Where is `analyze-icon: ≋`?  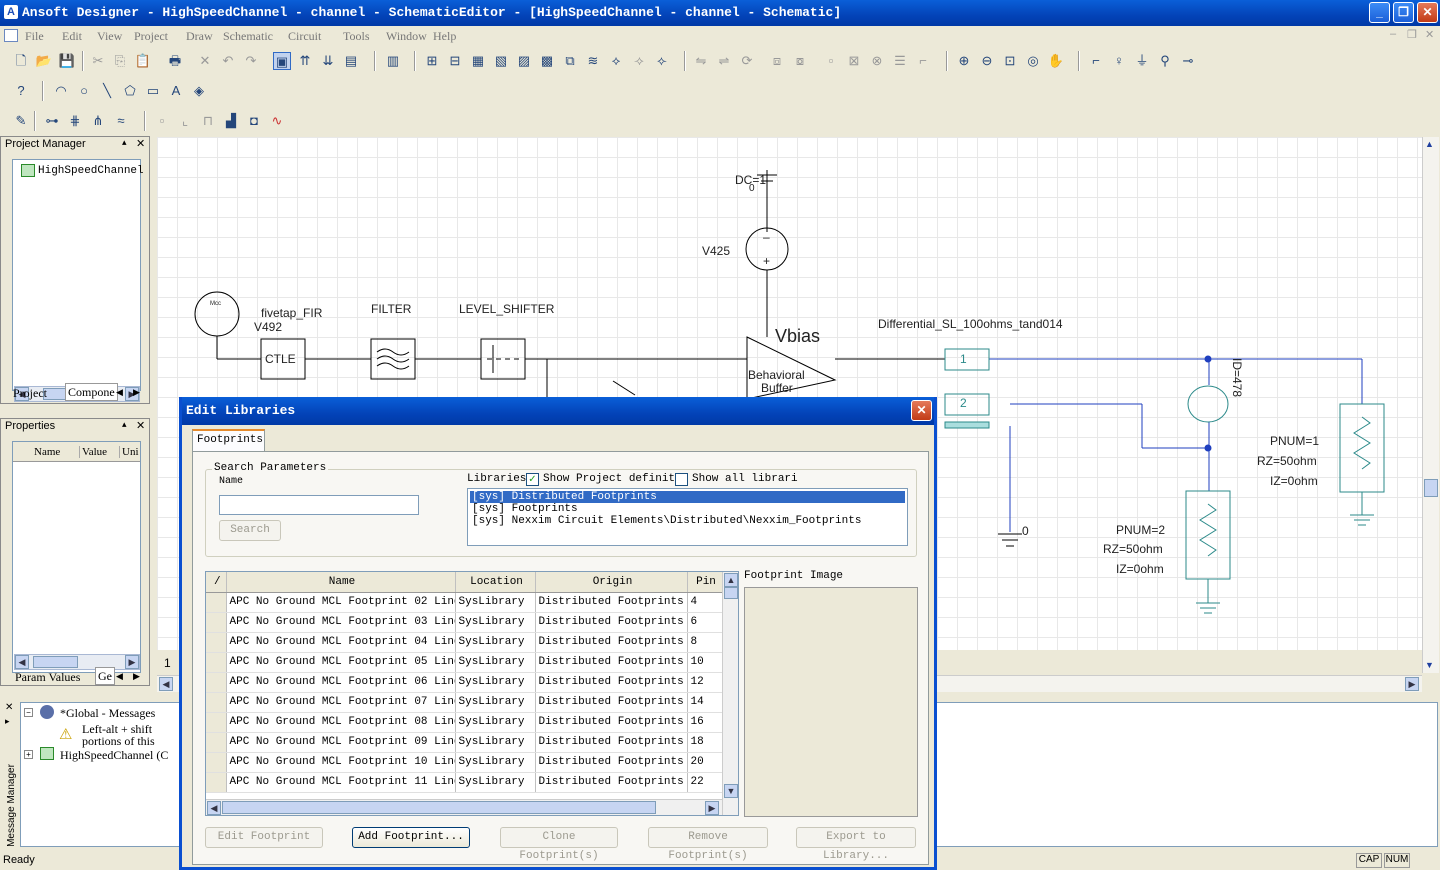 analyze-icon: ≋ is located at coordinates (593, 61).